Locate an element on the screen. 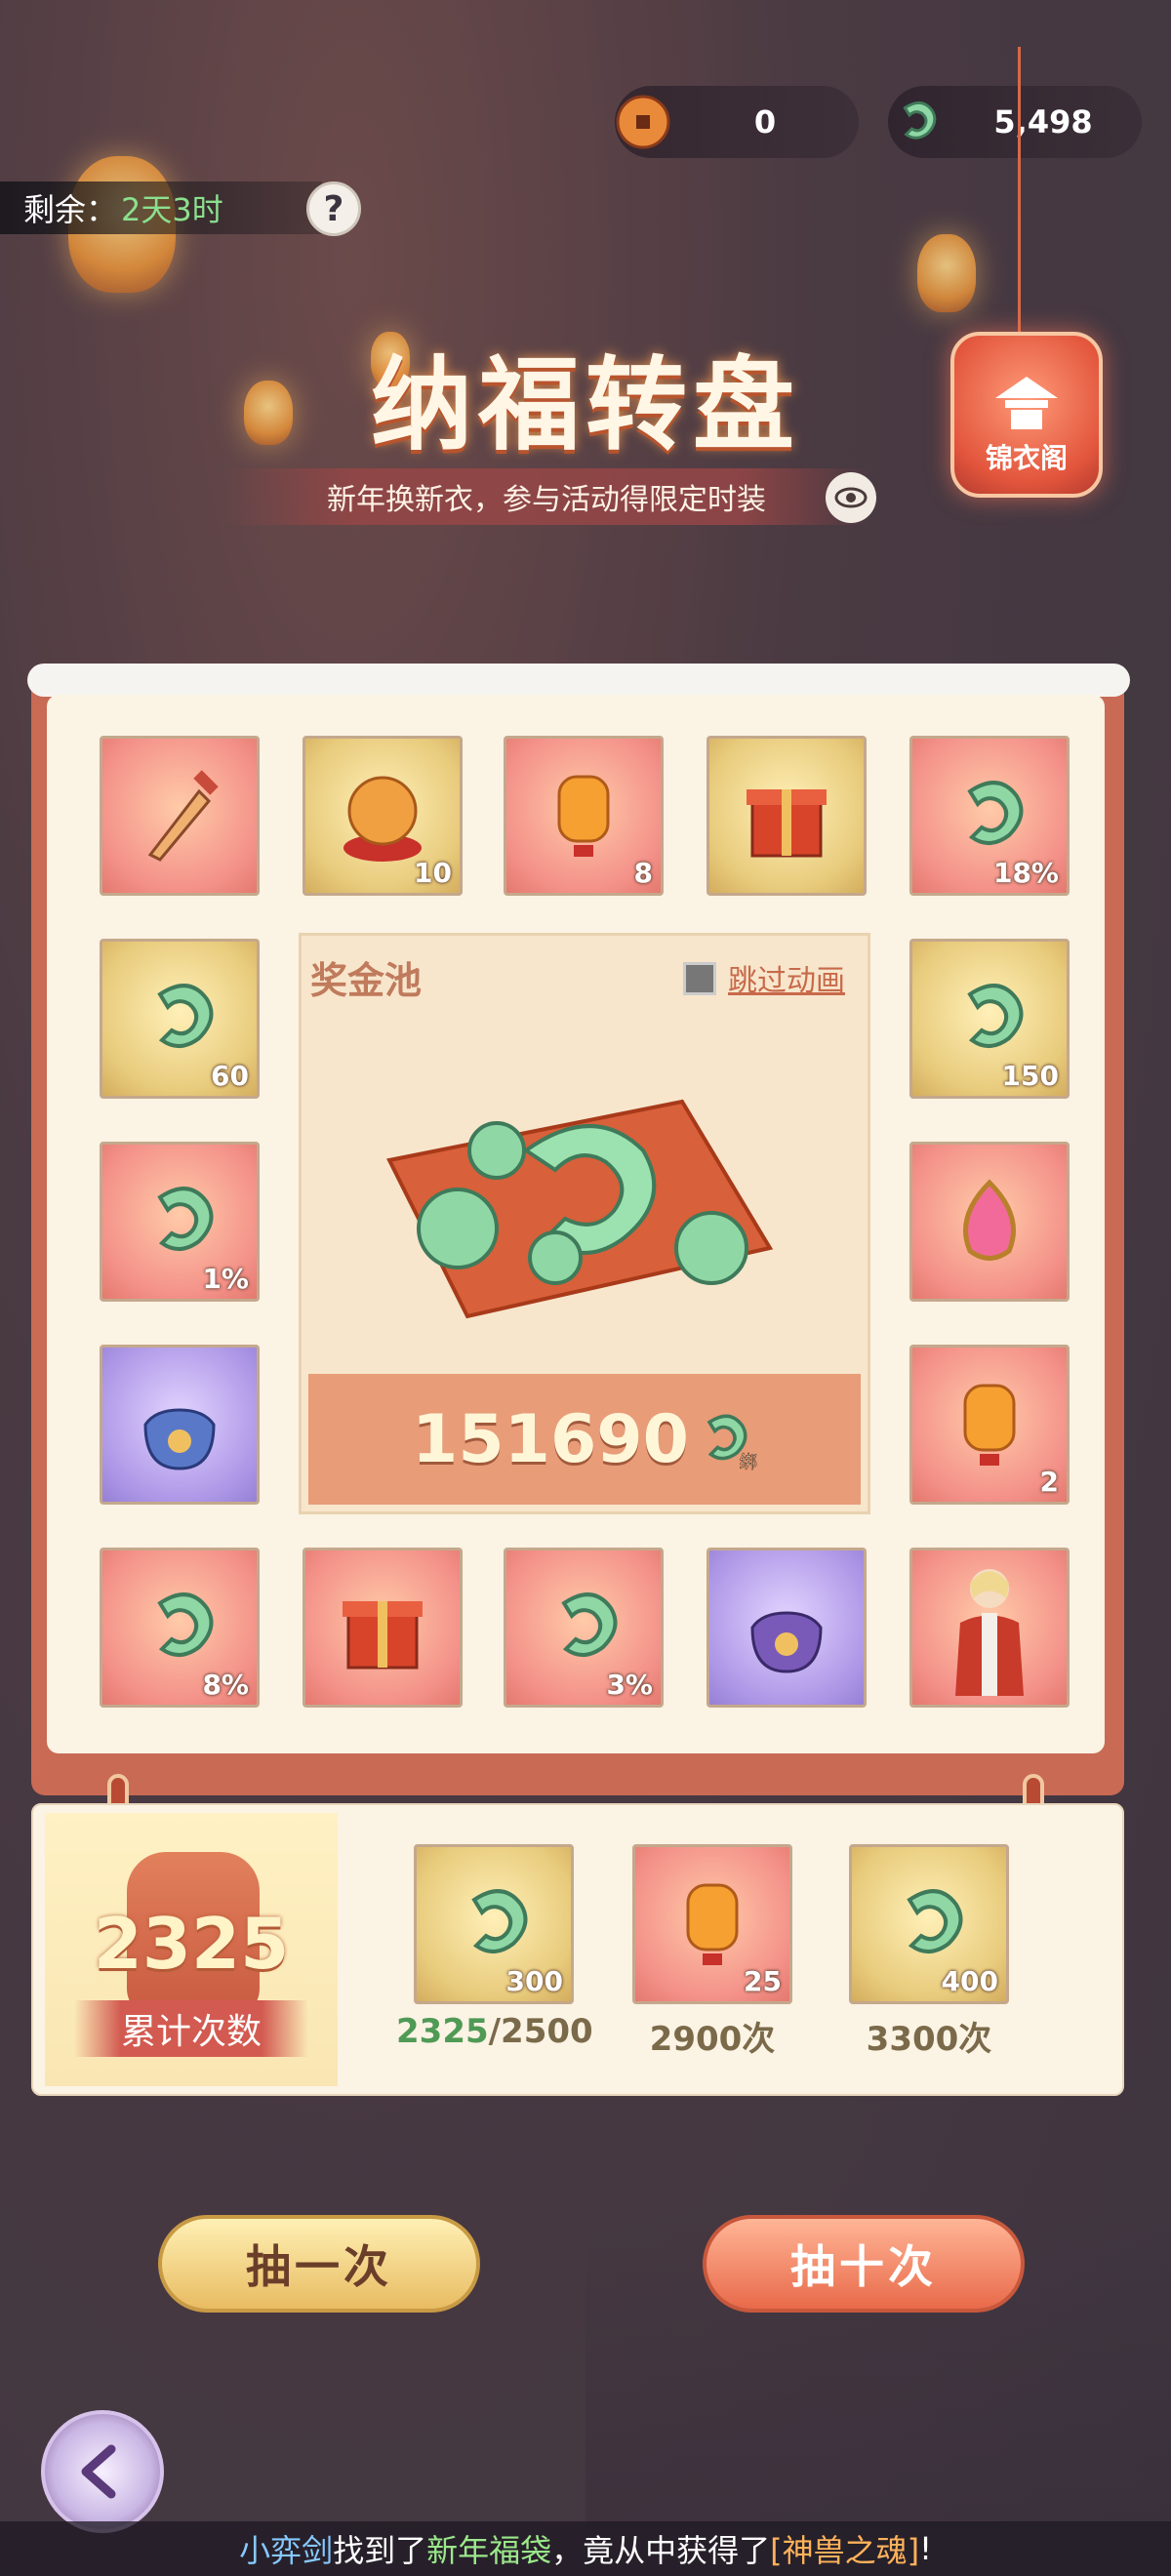 This screenshot has width=1171, height=2576. milestone-reward: 400 is located at coordinates (929, 1924).